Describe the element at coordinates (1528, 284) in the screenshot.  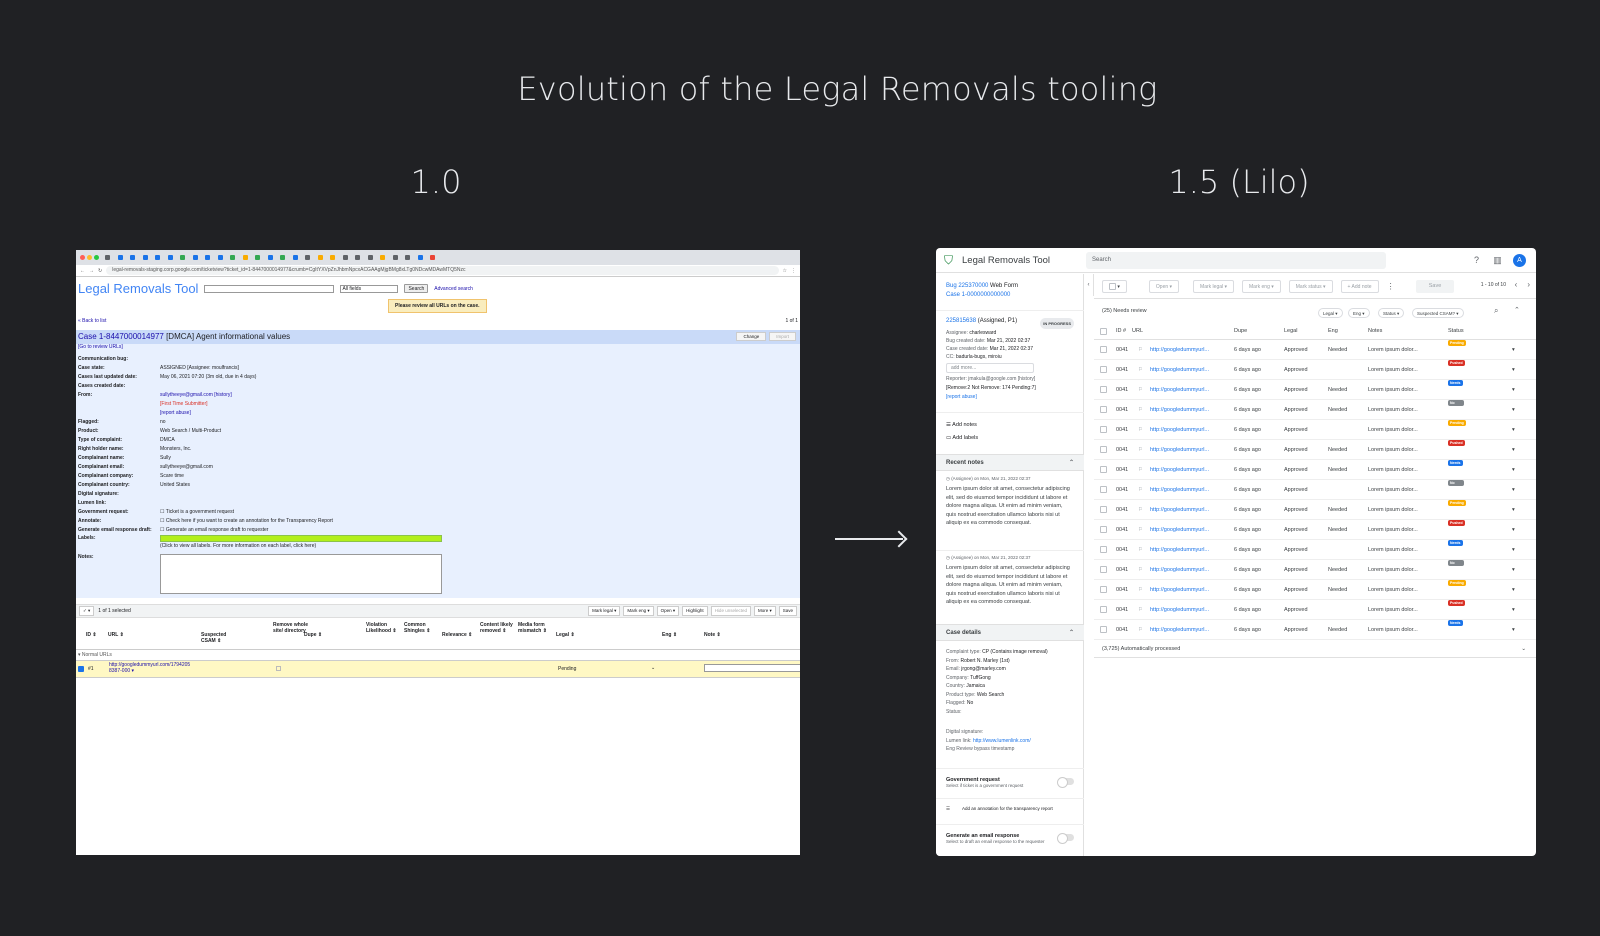
I see `next-page-icon: ›` at that location.